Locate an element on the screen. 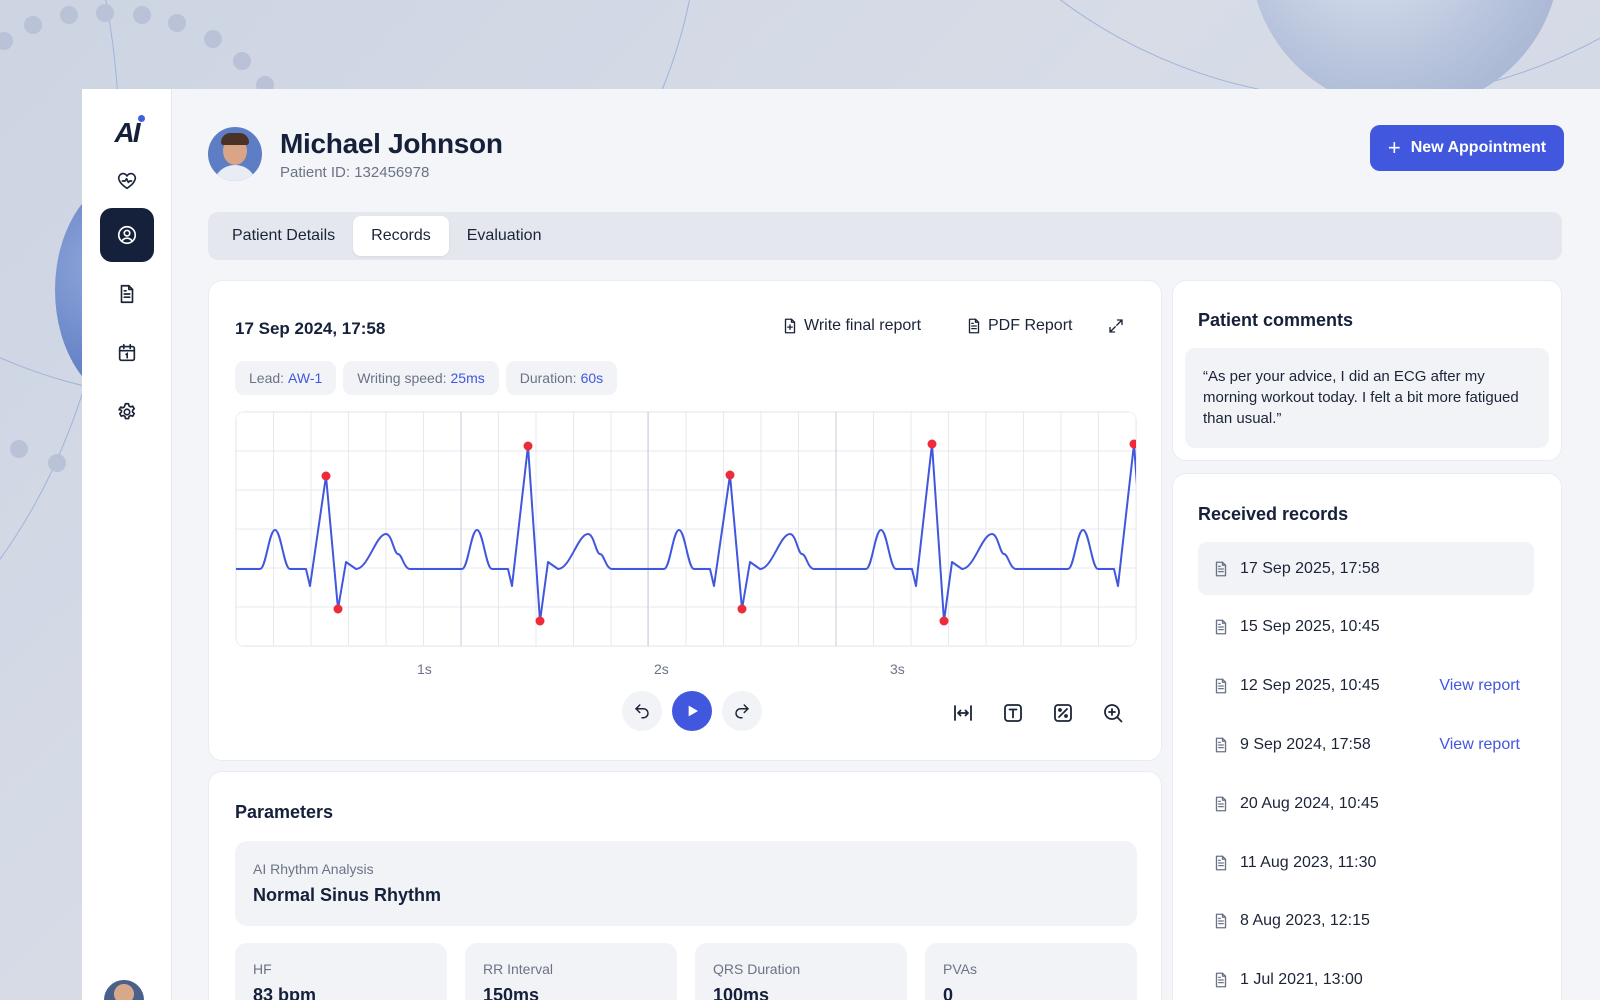 The height and width of the screenshot is (1000, 1600). metric-pvas: PVAs 0 is located at coordinates (1031, 971).